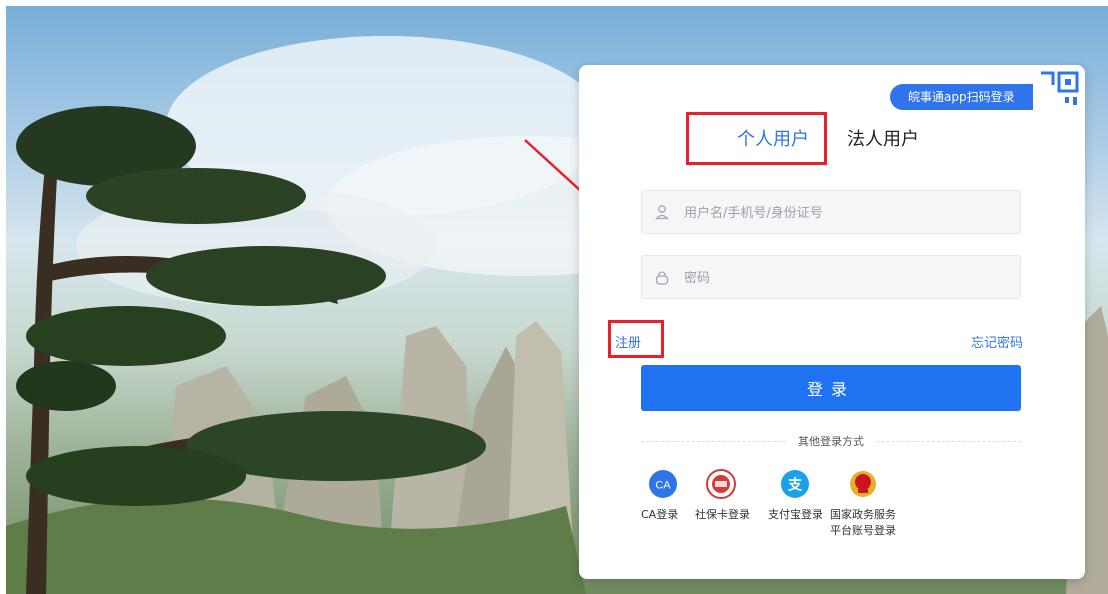 This screenshot has width=1108, height=594. What do you see at coordinates (795, 514) in the screenshot?
I see `alipay-login-label: 支付宝登录` at bounding box center [795, 514].